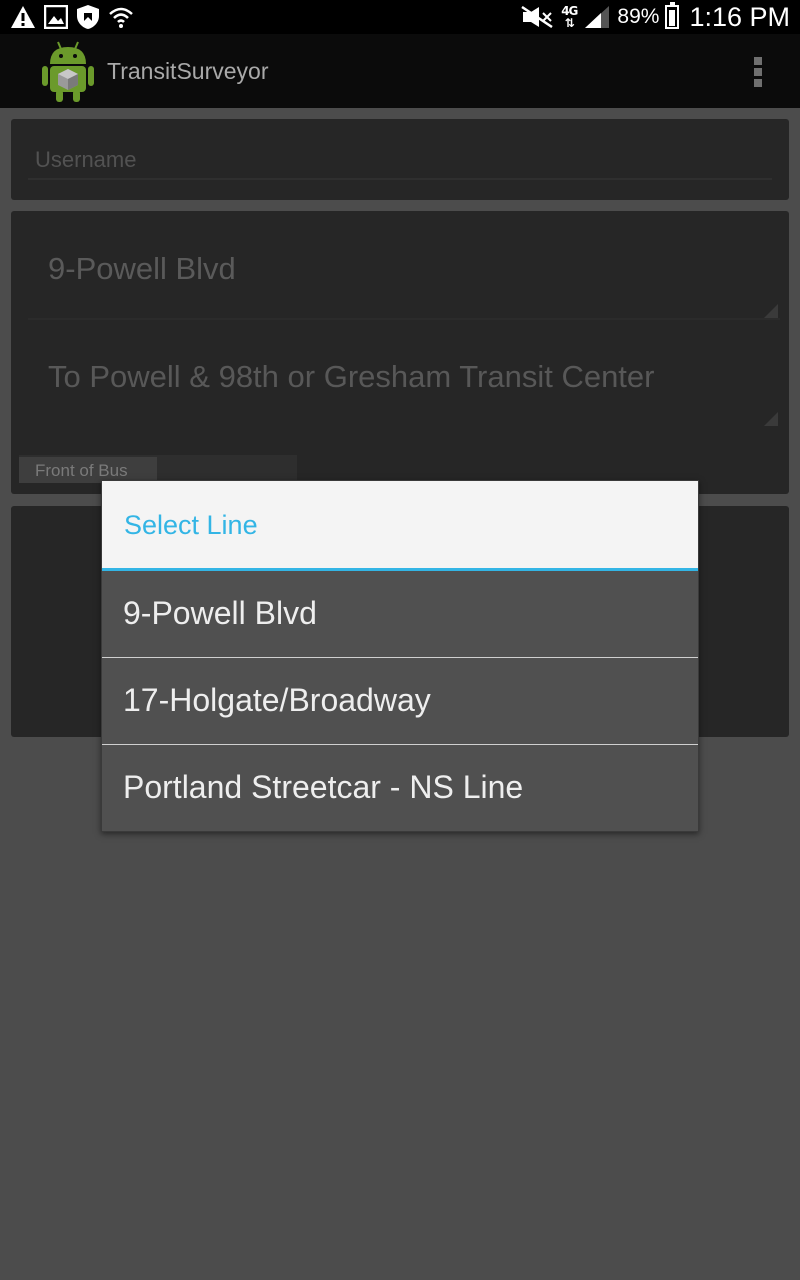 This screenshot has height=1280, width=800. I want to click on overflow-menu-icon, so click(758, 72).